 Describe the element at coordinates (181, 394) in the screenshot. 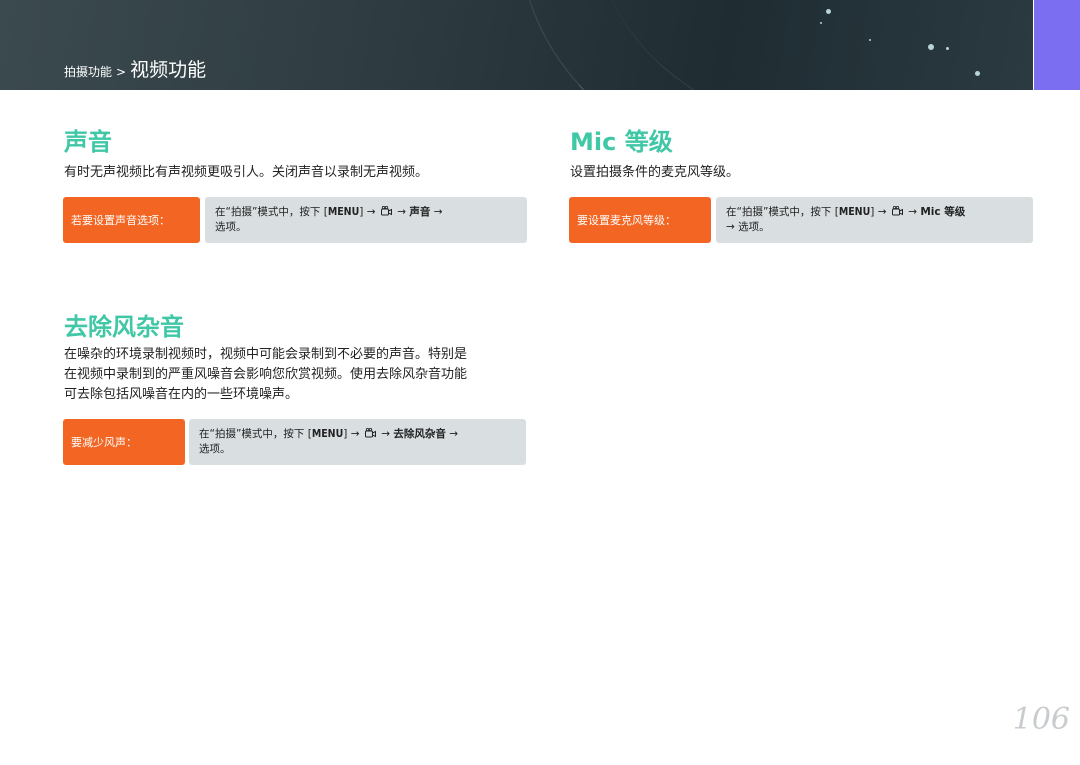

I see `description-line: 可去除包括风噪音在内的一些环境噪声。` at that location.